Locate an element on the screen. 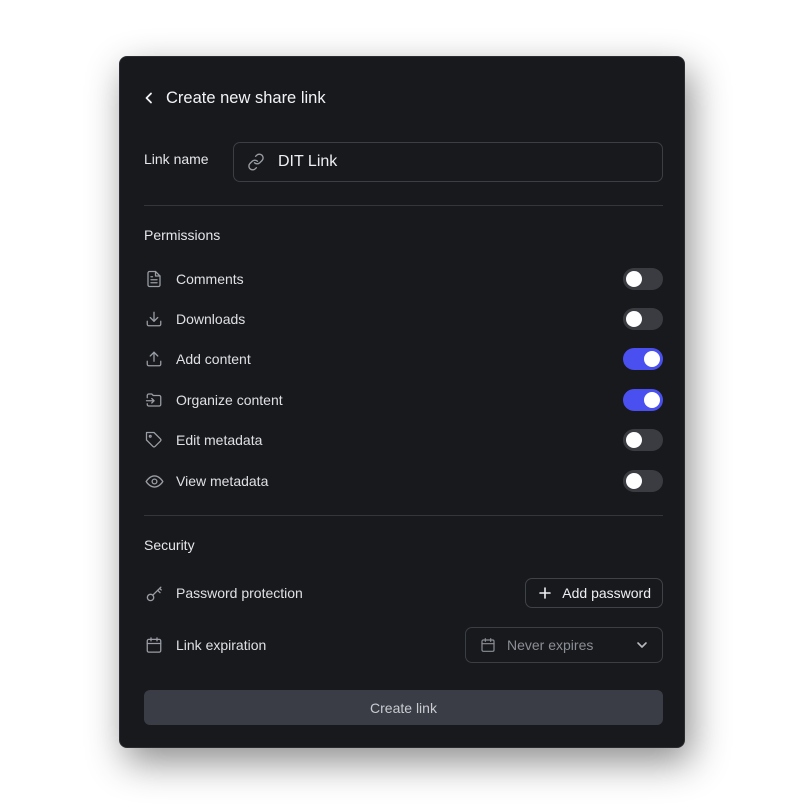  permission-row-organize-content: Organize content is located at coordinates (403, 400).